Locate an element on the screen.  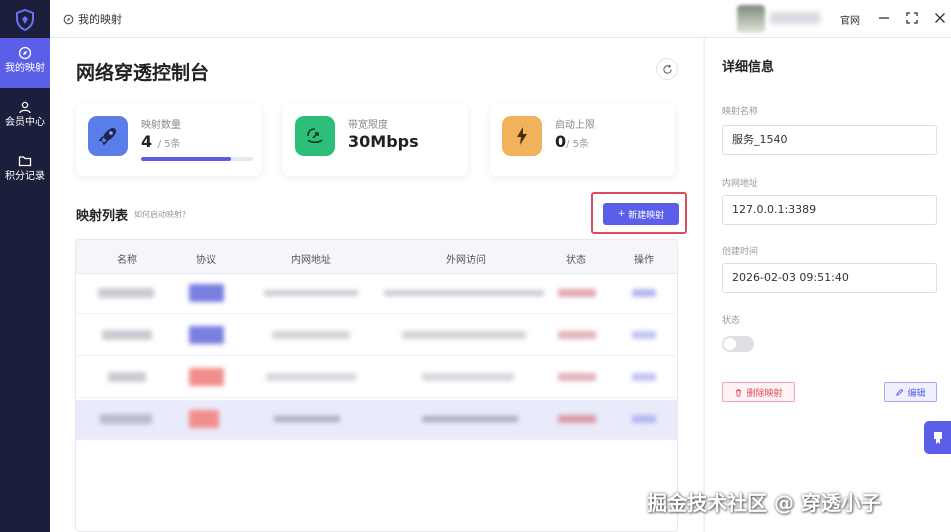
speed-gauge-icon is located at coordinates (315, 136).